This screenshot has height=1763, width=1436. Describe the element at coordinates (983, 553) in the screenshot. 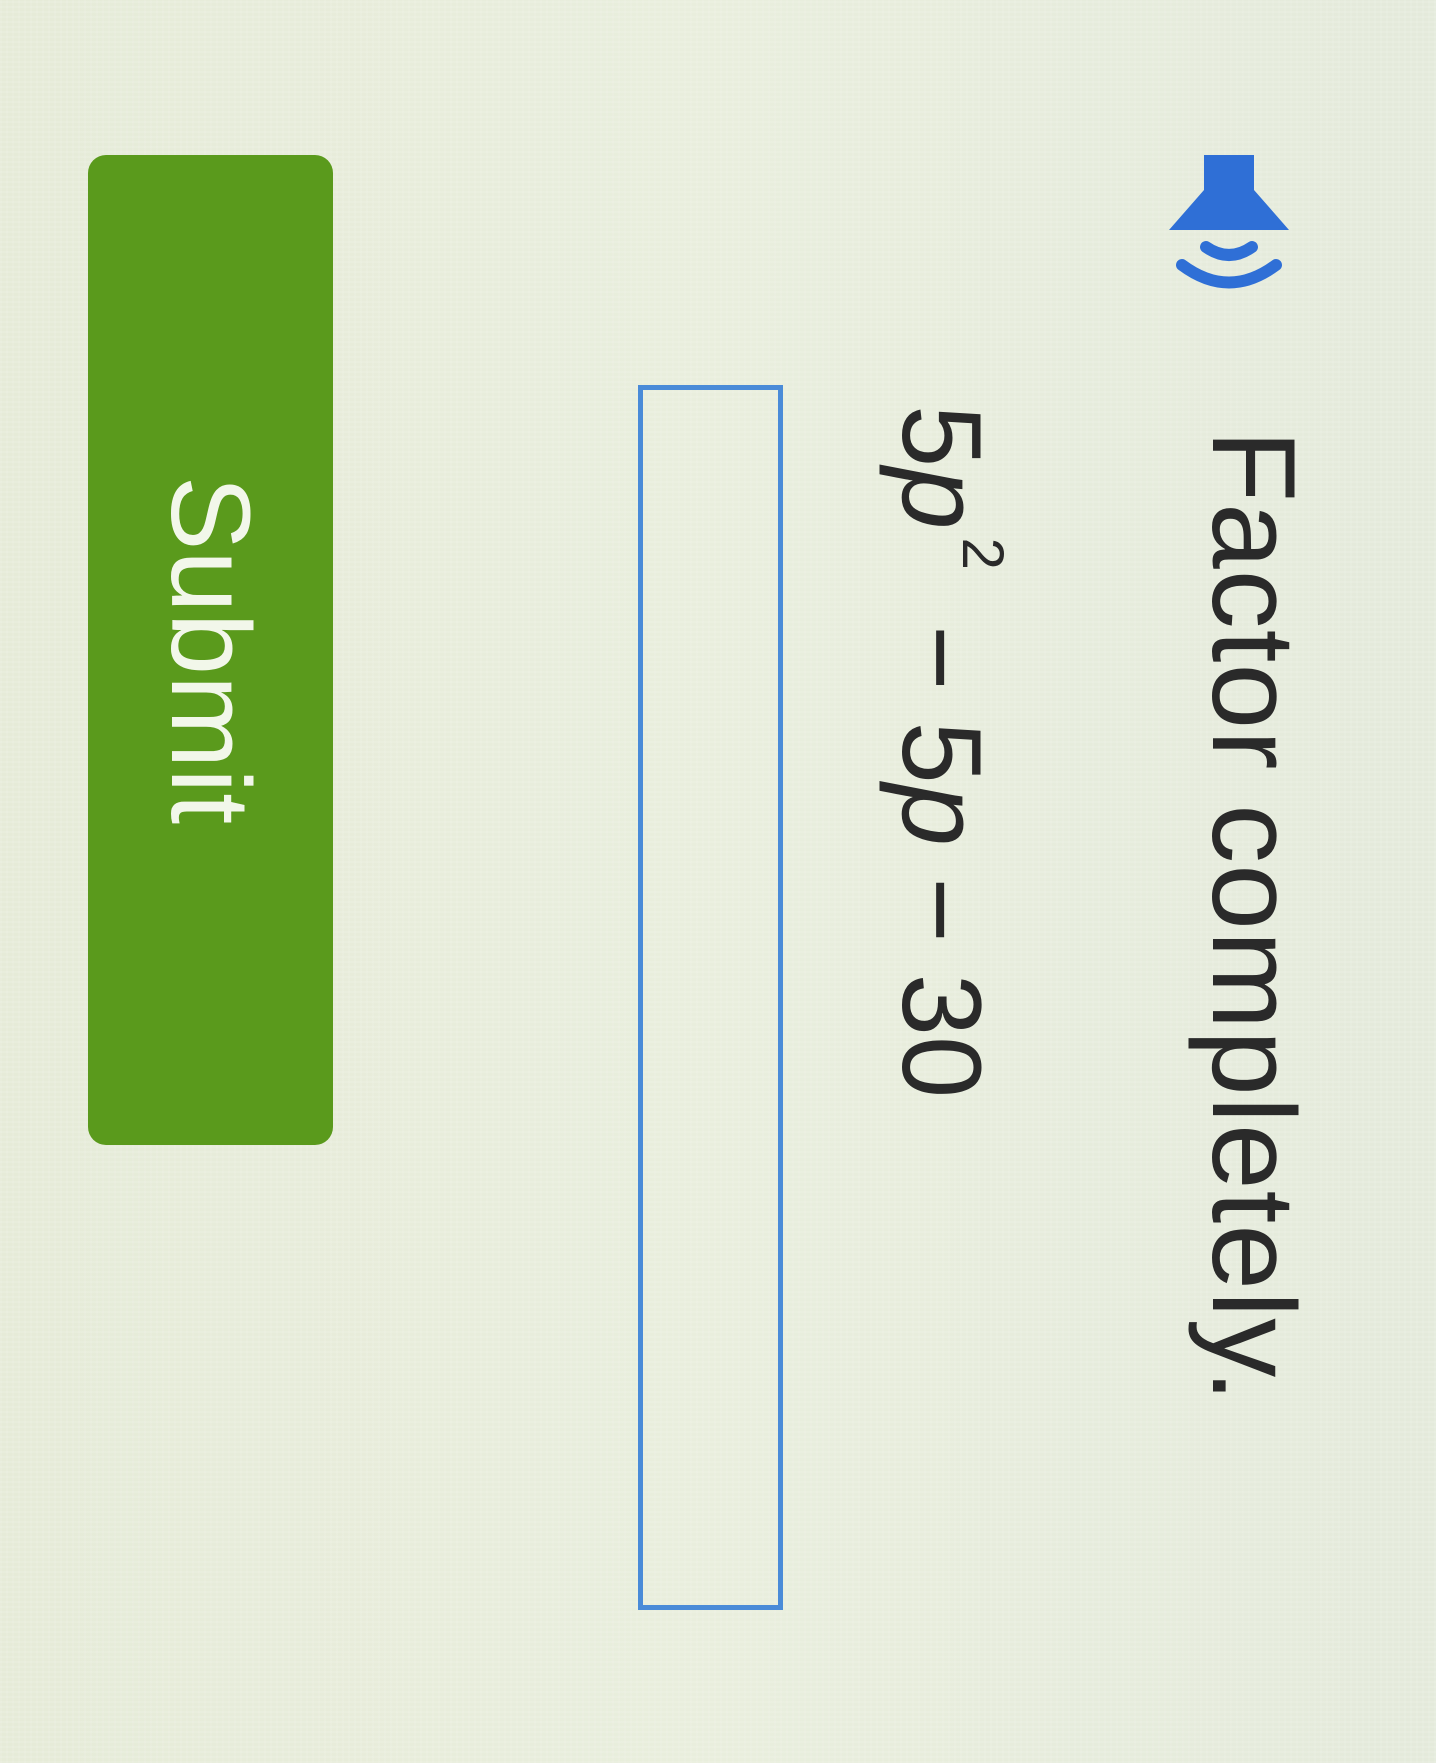

I see `exponent: 2` at that location.